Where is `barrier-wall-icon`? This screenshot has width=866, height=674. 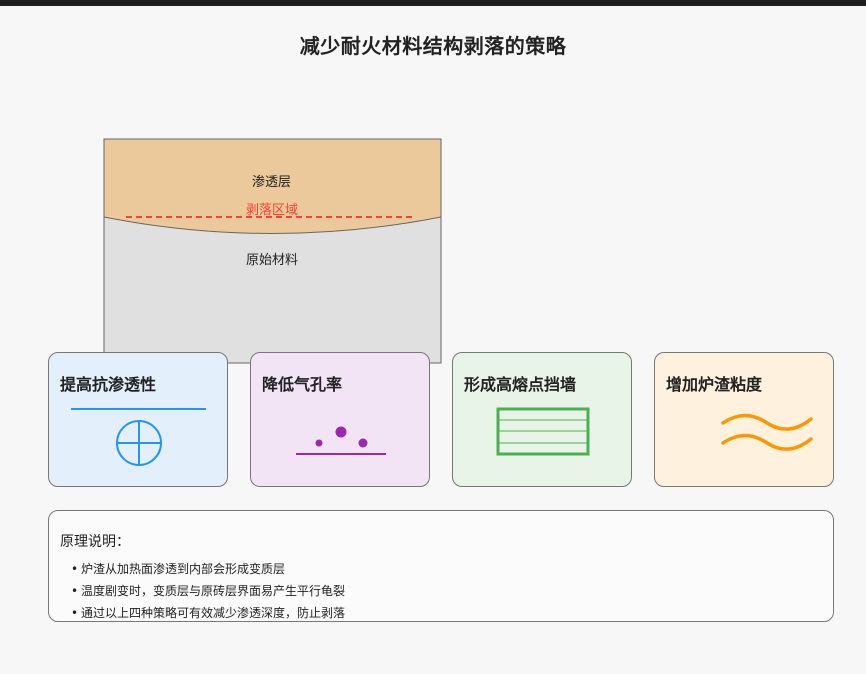
barrier-wall-icon is located at coordinates (543, 431).